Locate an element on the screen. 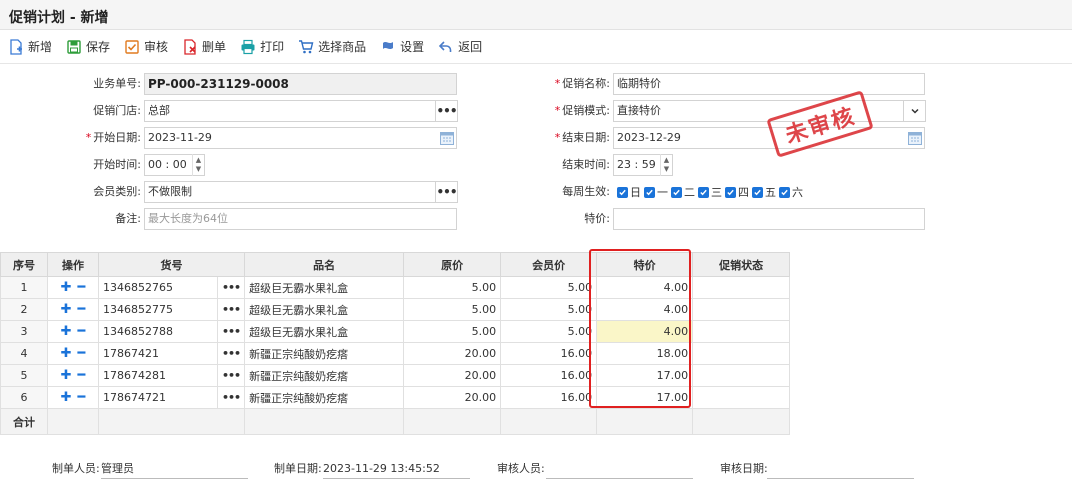  weekday-option: 日 is located at coordinates (629, 192).